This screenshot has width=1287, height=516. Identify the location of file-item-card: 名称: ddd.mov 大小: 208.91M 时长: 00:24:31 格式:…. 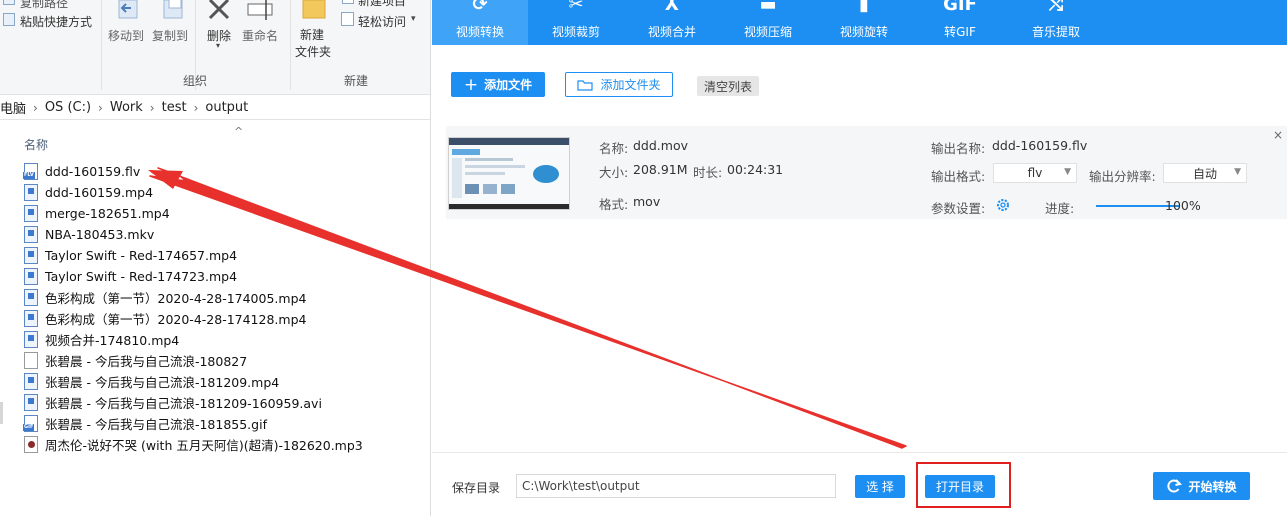
(866, 172).